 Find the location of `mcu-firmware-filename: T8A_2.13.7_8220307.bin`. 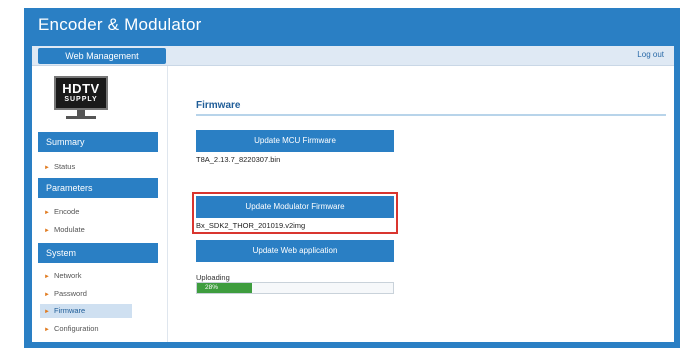

mcu-firmware-filename: T8A_2.13.7_8220307.bin is located at coordinates (238, 159).